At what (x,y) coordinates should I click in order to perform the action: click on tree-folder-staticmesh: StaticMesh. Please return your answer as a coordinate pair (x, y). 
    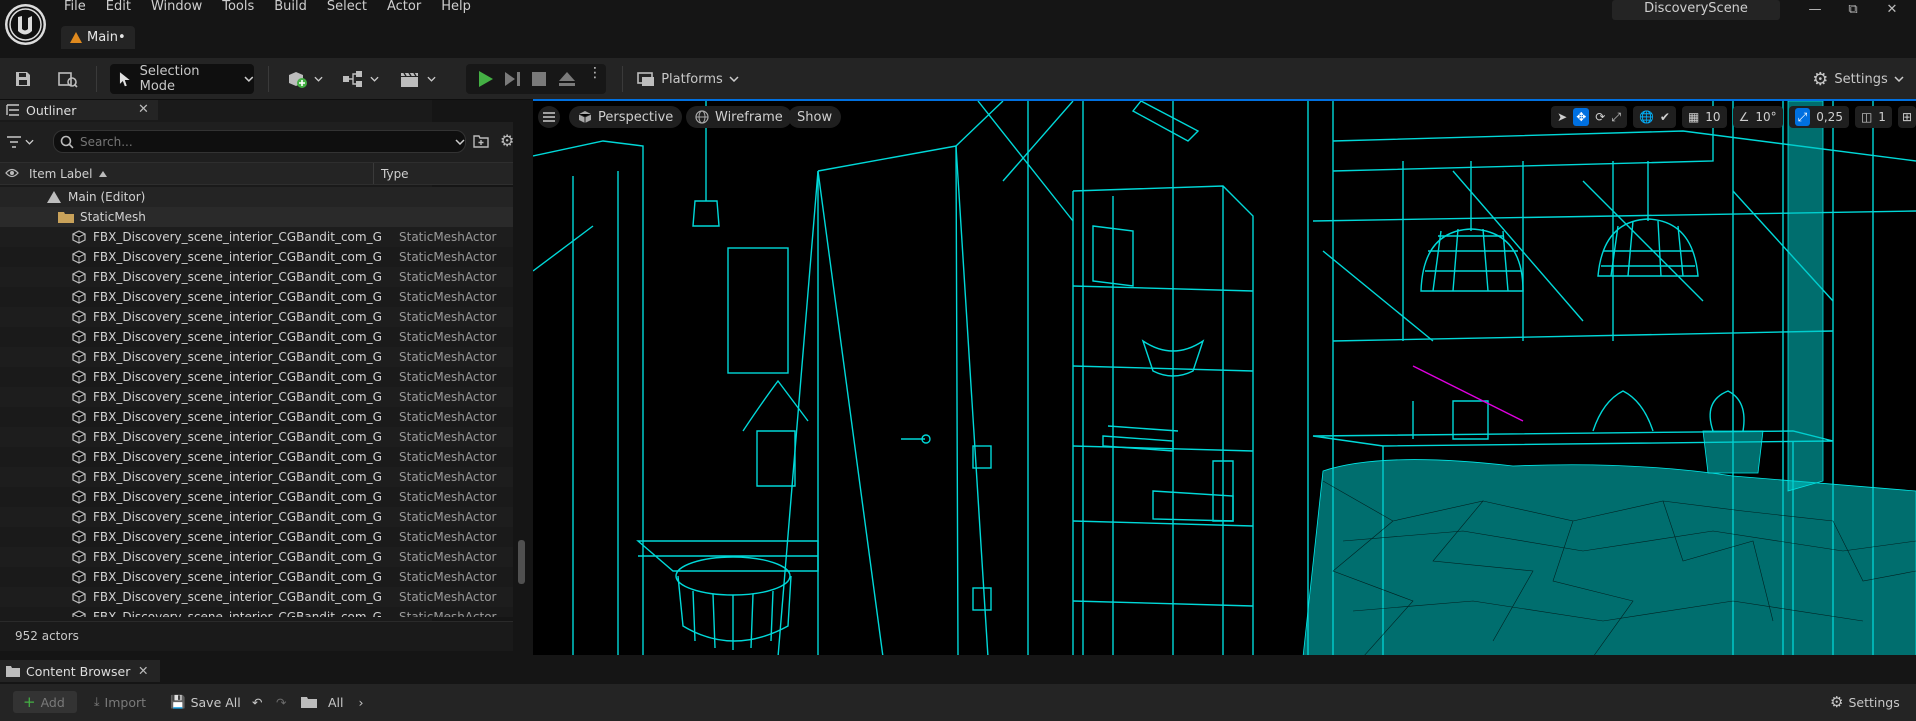
    Looking at the image, I should click on (256, 217).